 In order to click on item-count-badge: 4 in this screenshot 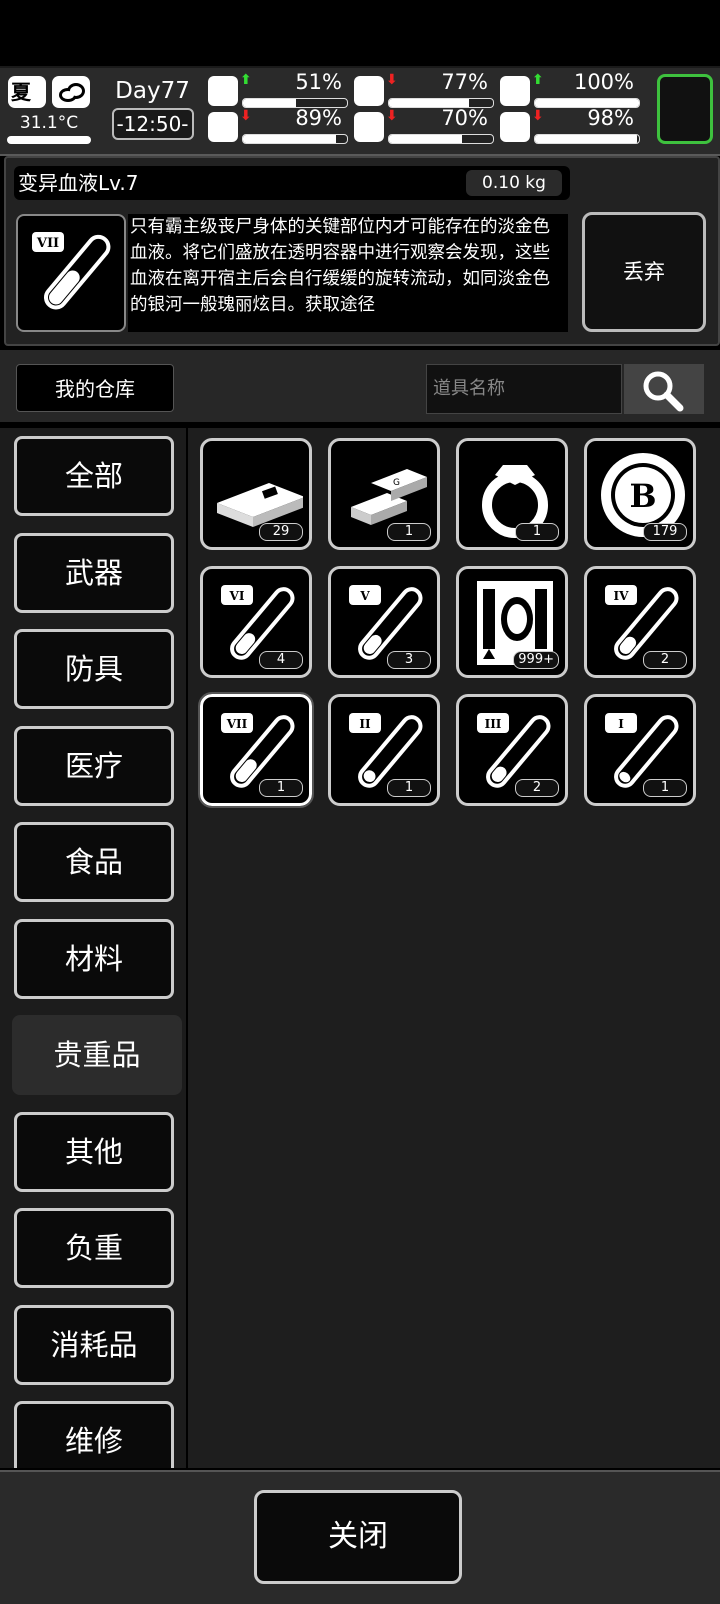, I will do `click(281, 660)`.